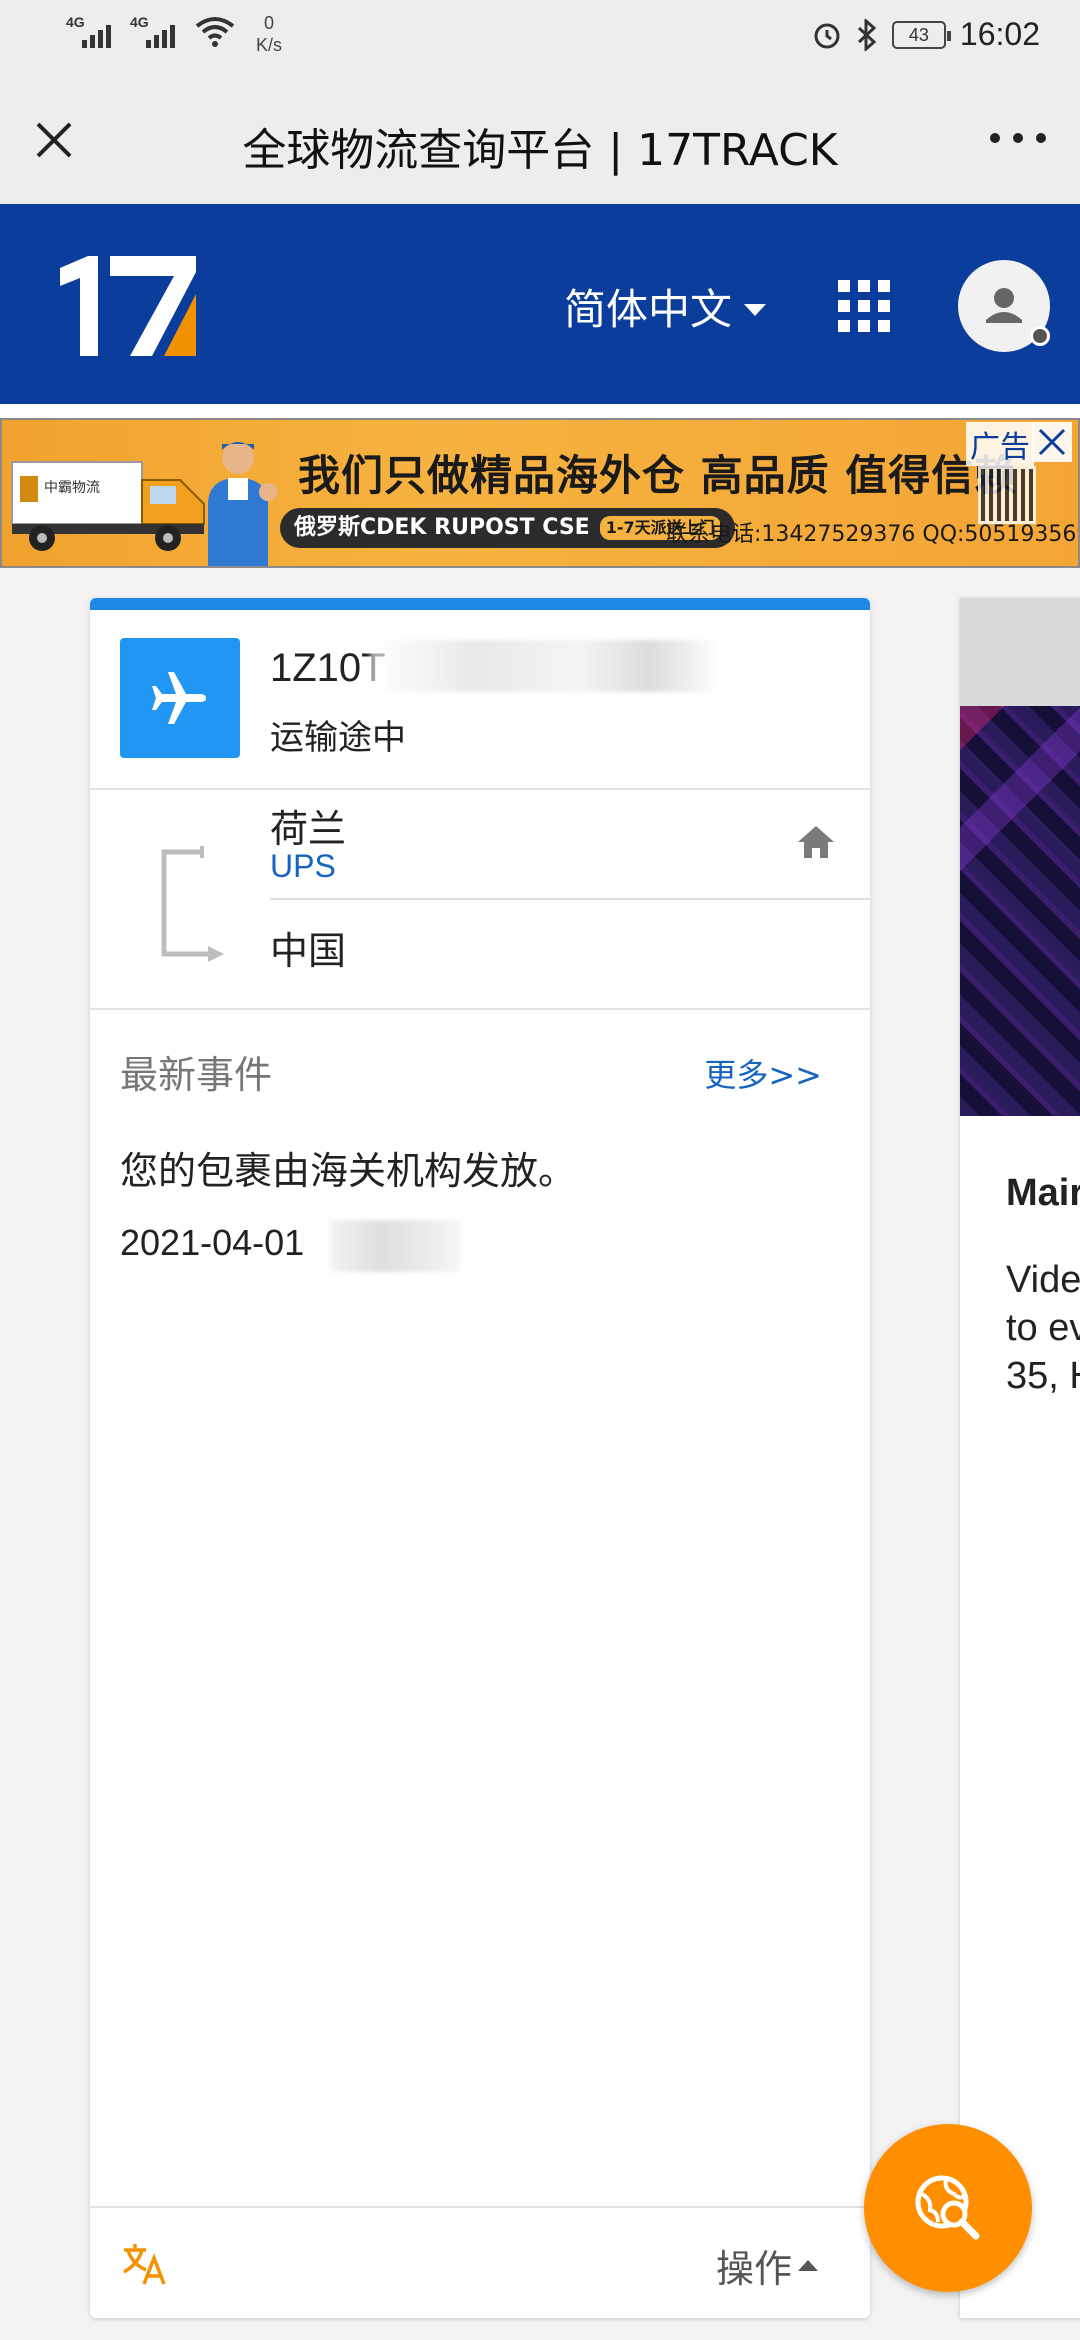 The width and height of the screenshot is (1080, 2340). What do you see at coordinates (808, 2265) in the screenshot?
I see `caret-up-icon` at bounding box center [808, 2265].